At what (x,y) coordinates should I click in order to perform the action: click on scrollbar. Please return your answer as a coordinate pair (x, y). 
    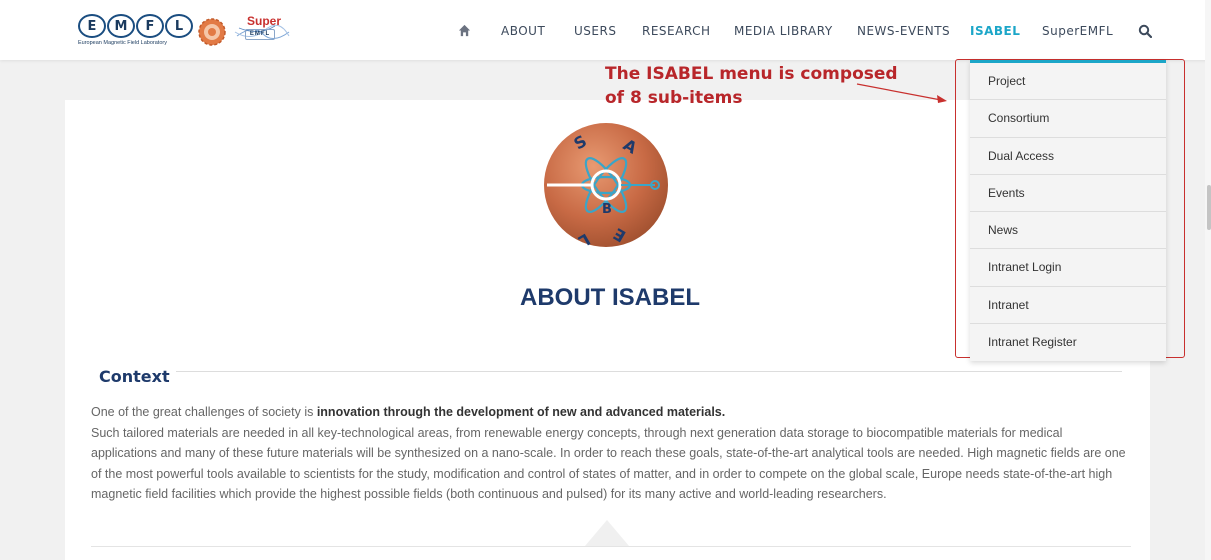
    Looking at the image, I should click on (1208, 280).